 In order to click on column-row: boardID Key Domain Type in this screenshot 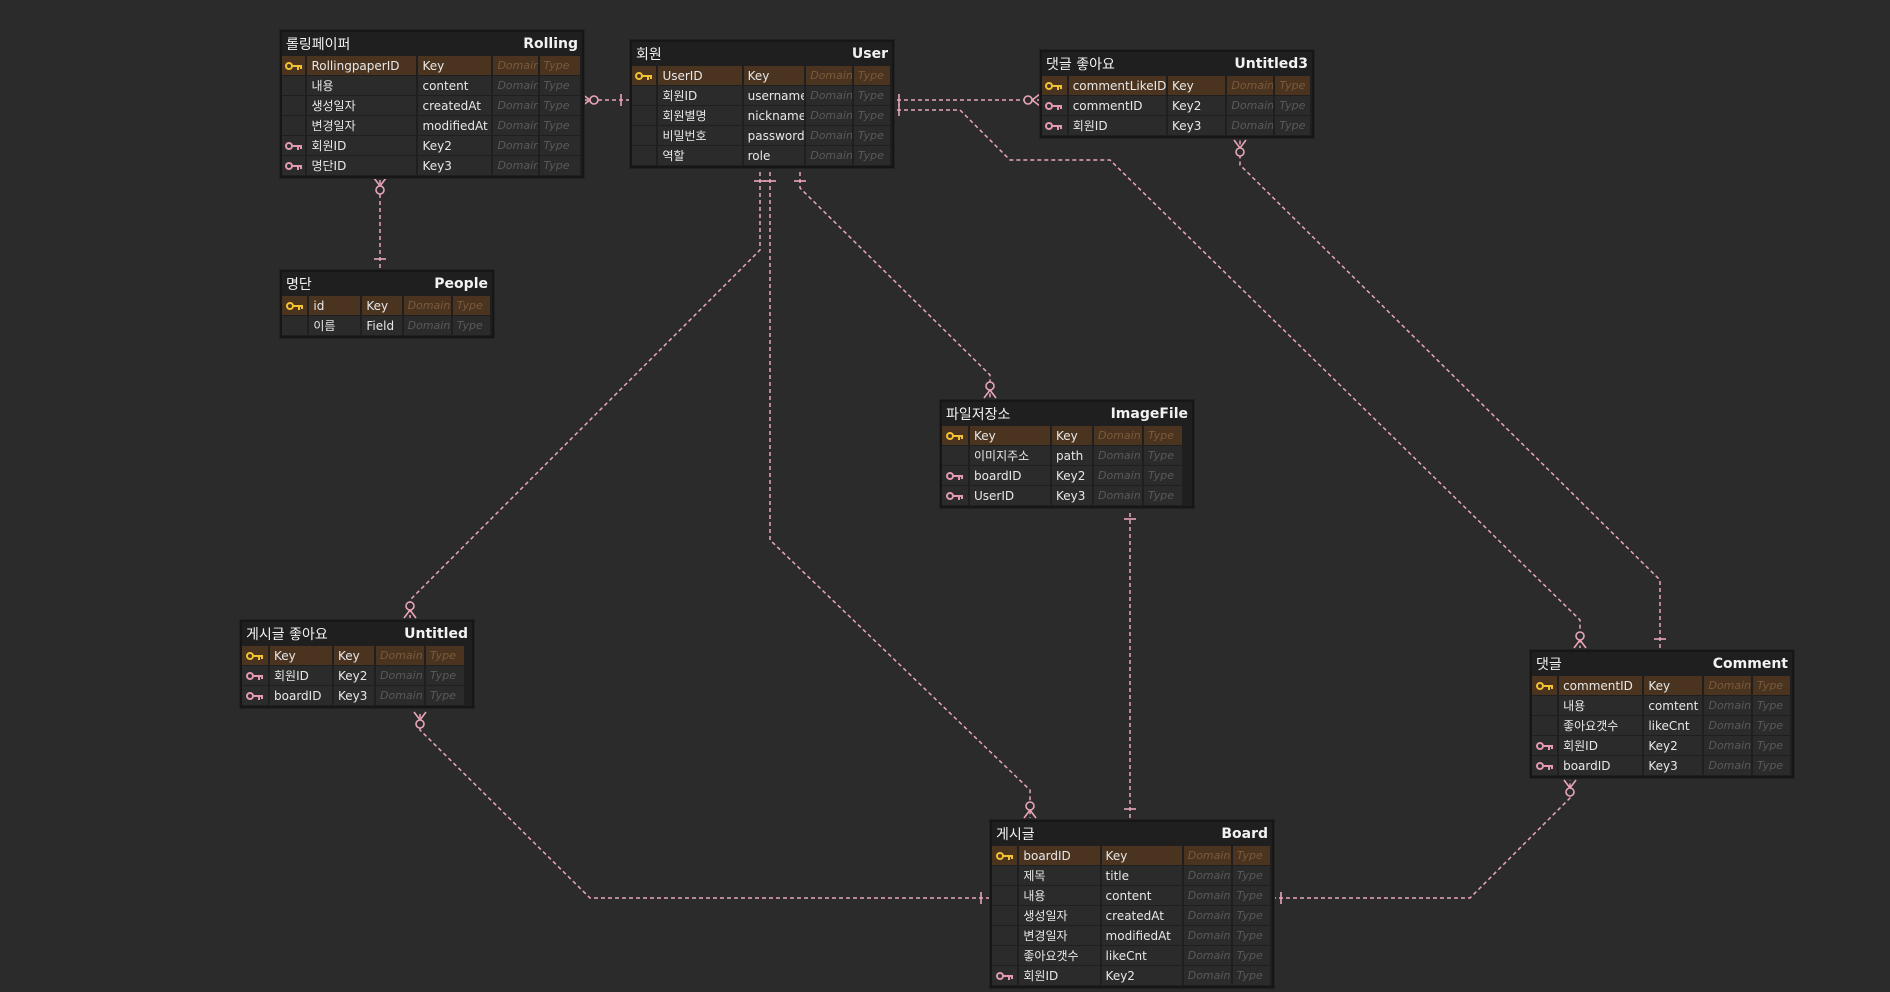, I will do `click(1132, 855)`.